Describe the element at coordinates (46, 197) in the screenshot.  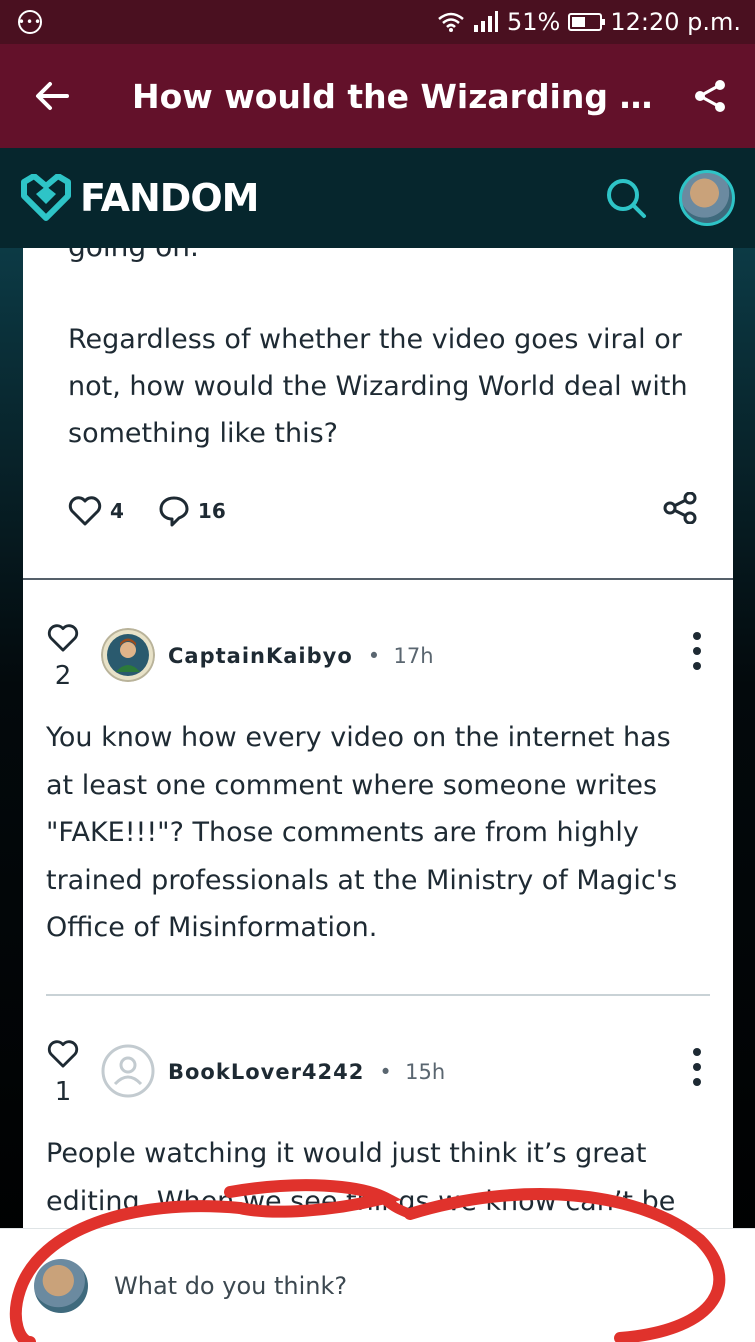
I see `fandom-heart-icon` at that location.